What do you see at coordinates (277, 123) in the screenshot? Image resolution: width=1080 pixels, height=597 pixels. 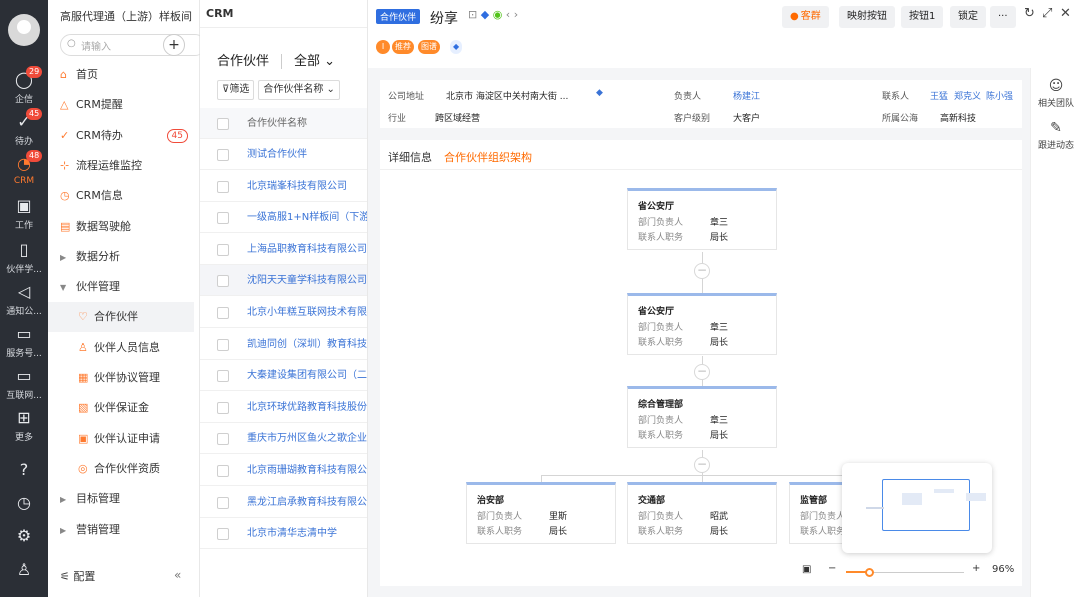 I see `column-header-name: 合作伙伴名称` at bounding box center [277, 123].